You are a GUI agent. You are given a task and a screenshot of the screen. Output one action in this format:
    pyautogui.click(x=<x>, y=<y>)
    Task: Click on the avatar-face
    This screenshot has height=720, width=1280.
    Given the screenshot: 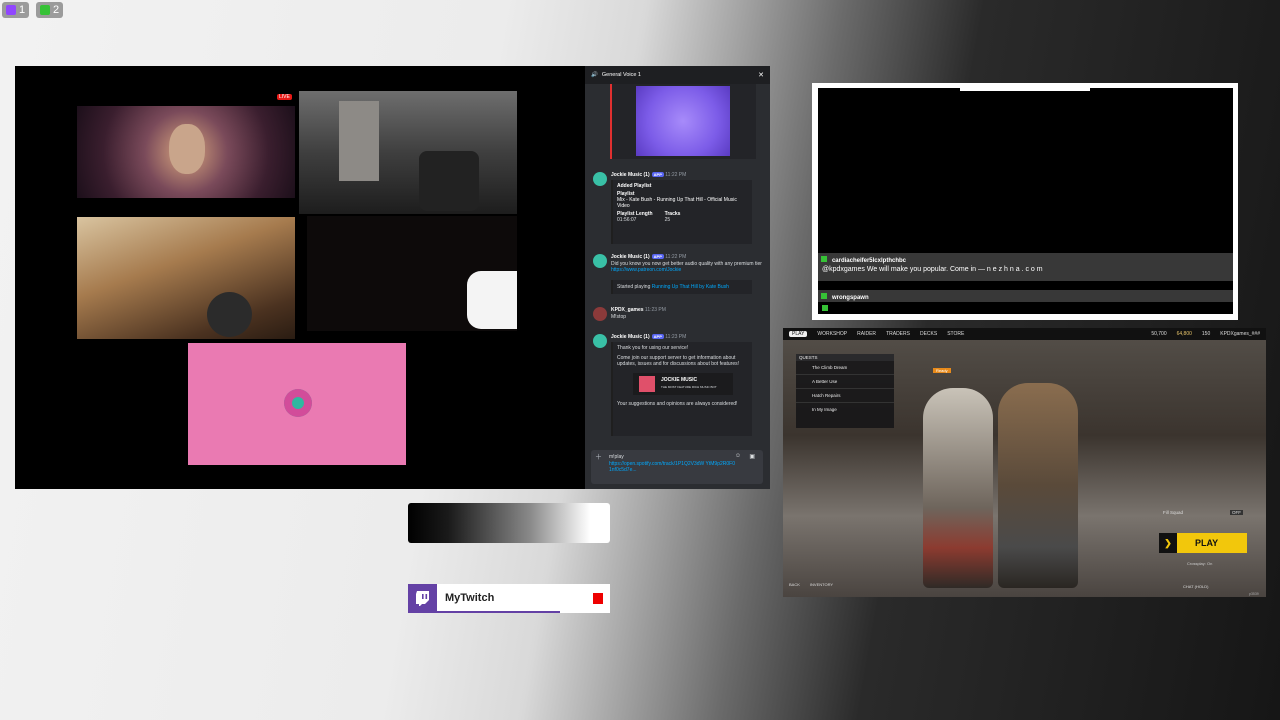 What is the action you would take?
    pyautogui.click(x=187, y=149)
    